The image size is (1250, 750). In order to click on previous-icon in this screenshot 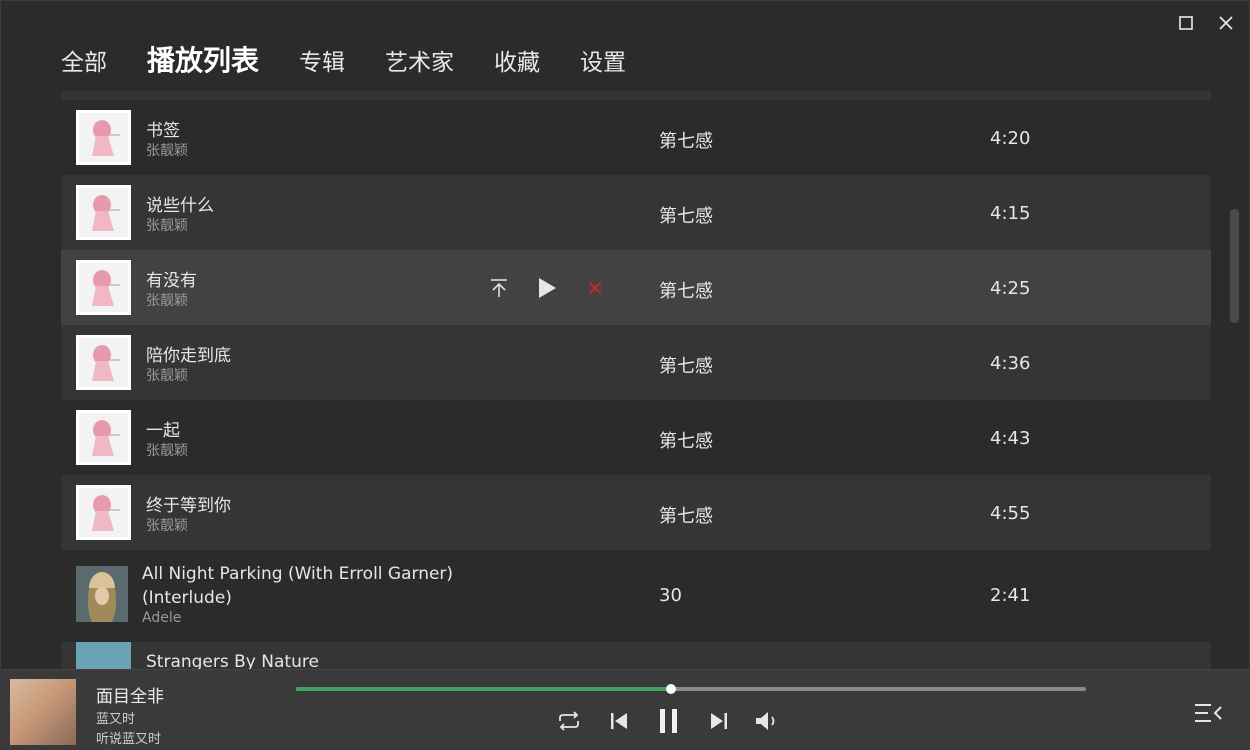, I will do `click(619, 721)`.